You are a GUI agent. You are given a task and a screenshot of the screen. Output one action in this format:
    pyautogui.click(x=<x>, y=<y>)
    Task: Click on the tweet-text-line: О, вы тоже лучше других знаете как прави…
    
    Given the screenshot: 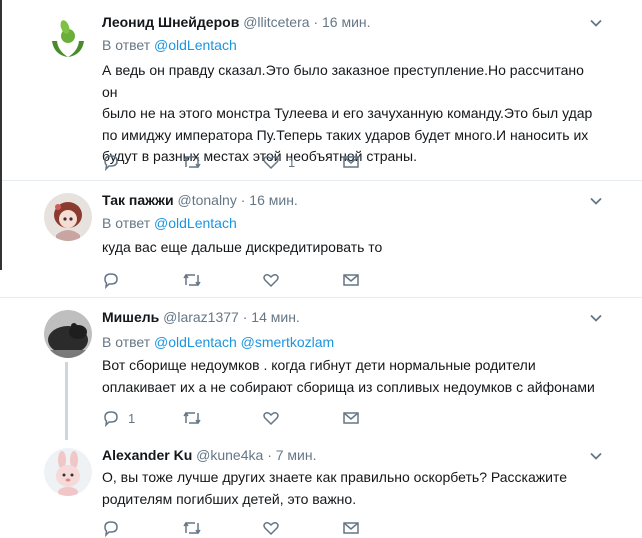 What is the action you would take?
    pyautogui.click(x=334, y=477)
    